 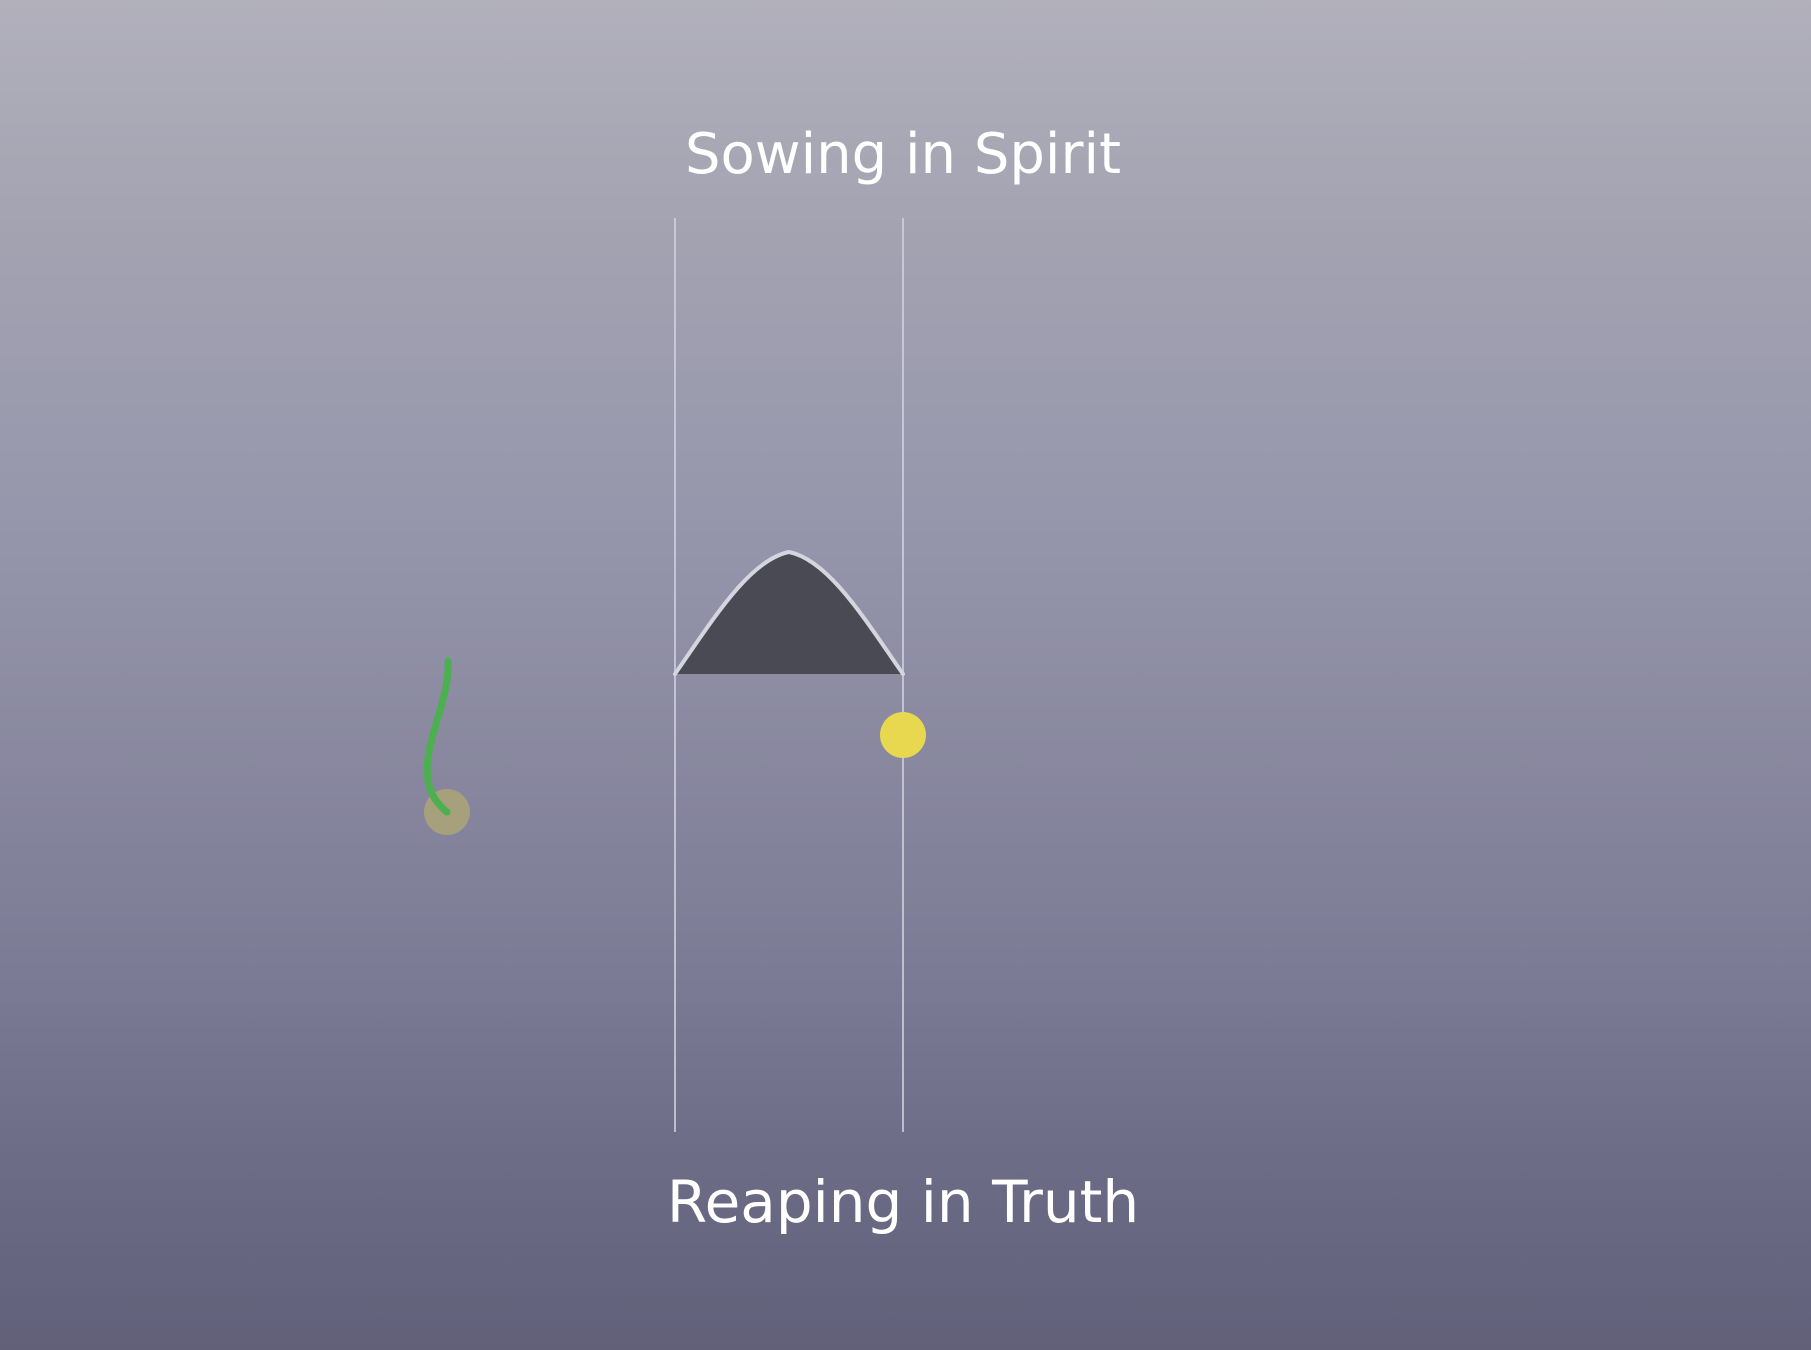 What do you see at coordinates (903, 735) in the screenshot?
I see `sun-icon` at bounding box center [903, 735].